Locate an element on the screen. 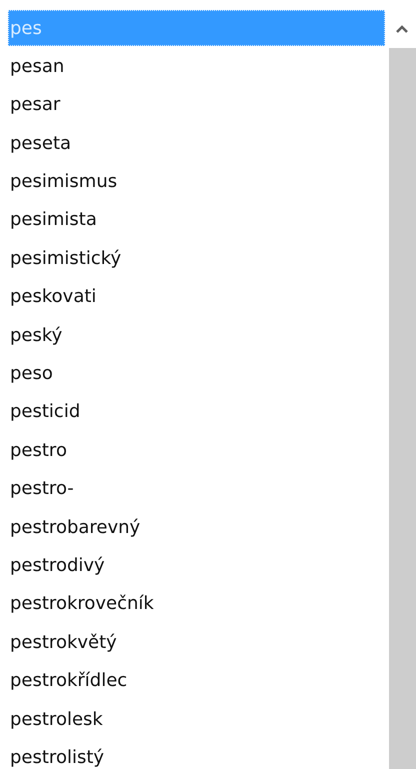 Image resolution: width=416 pixels, height=769 pixels. list-item: pestrokrovečník is located at coordinates (196, 604).